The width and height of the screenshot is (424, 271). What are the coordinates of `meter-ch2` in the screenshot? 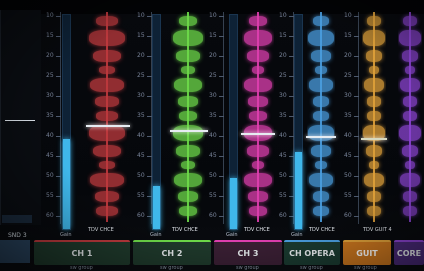 It's located at (156, 122).